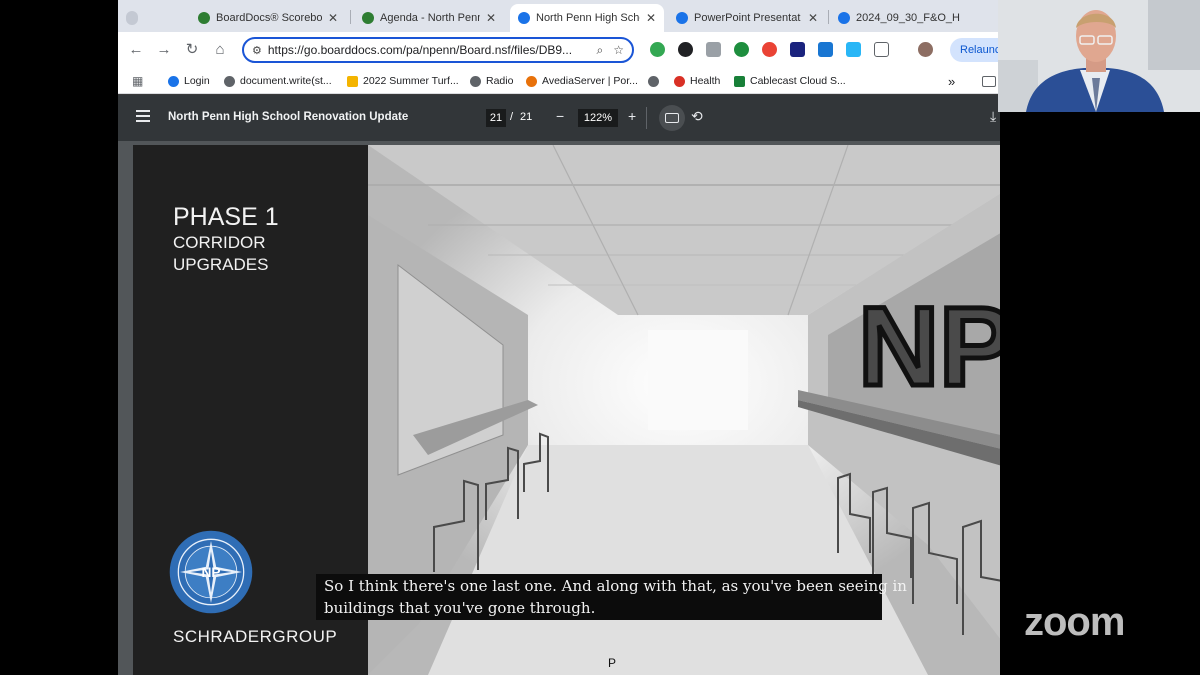 The width and height of the screenshot is (1200, 675). I want to click on tab-agenda: Agenda - North Penn ✕, so click(429, 18).